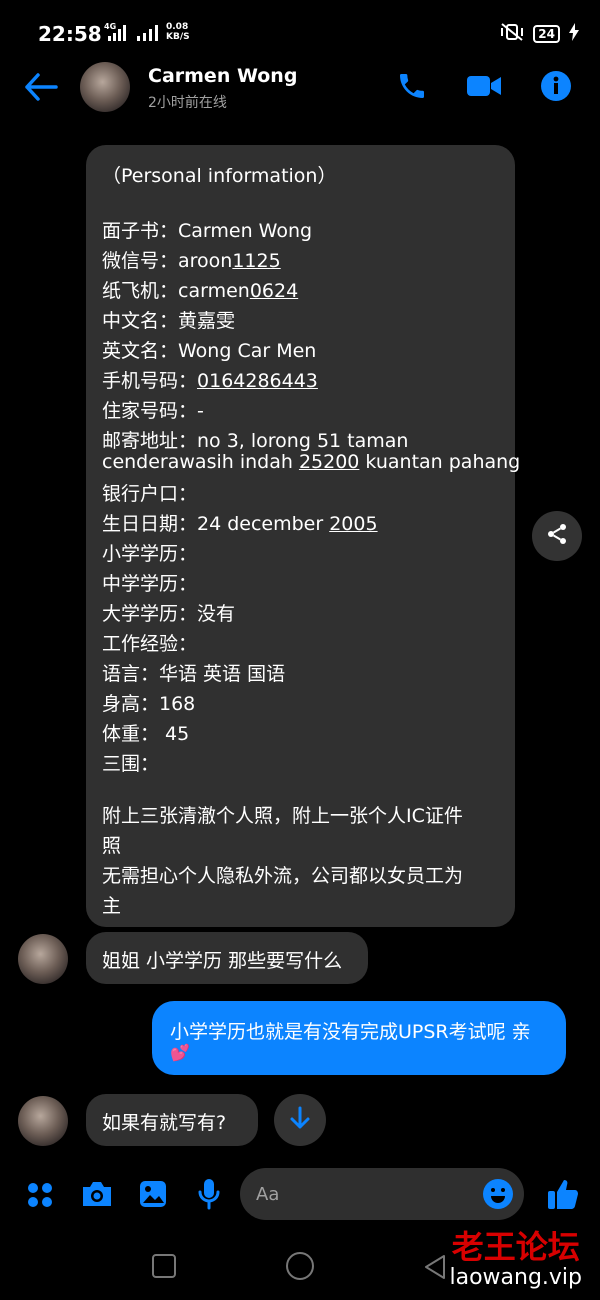 The image size is (600, 1300). What do you see at coordinates (70, 34) in the screenshot?
I see `status-time: 22:58` at bounding box center [70, 34].